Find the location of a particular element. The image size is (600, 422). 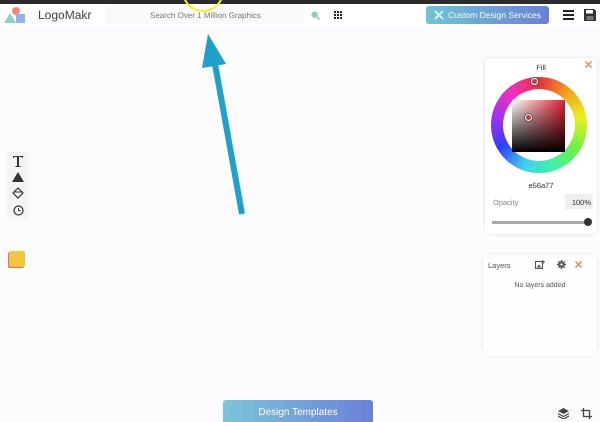

history-icon is located at coordinates (18, 210).